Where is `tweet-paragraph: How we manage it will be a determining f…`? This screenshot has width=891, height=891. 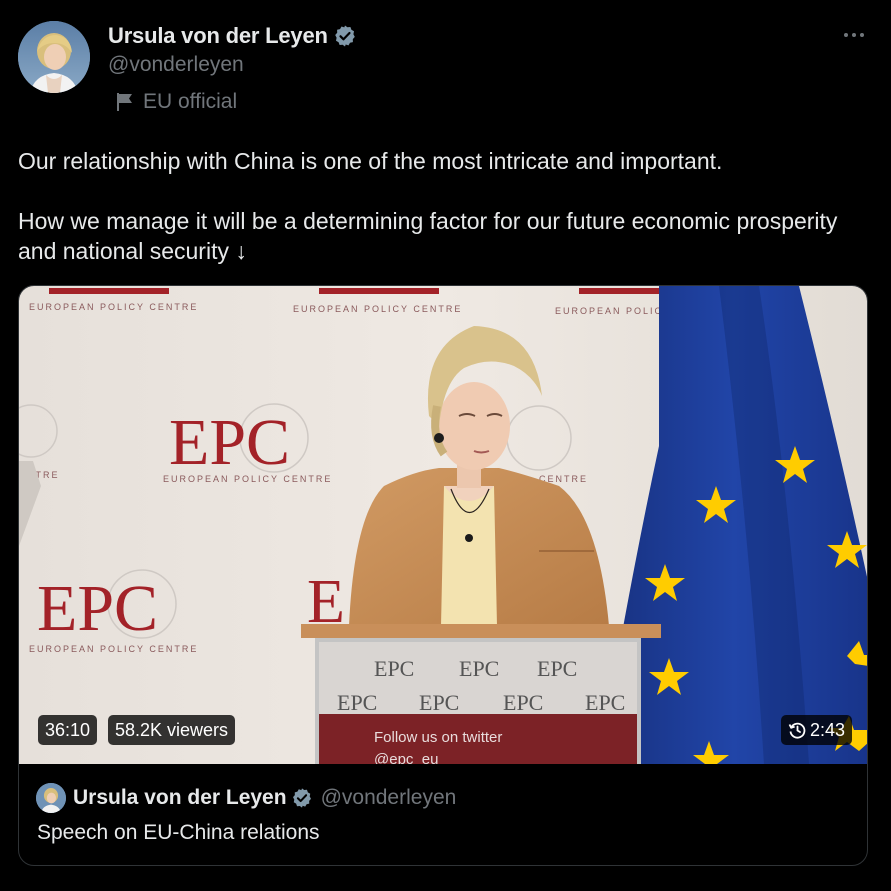
tweet-paragraph: How we manage it will be a determining f… is located at coordinates (428, 236).